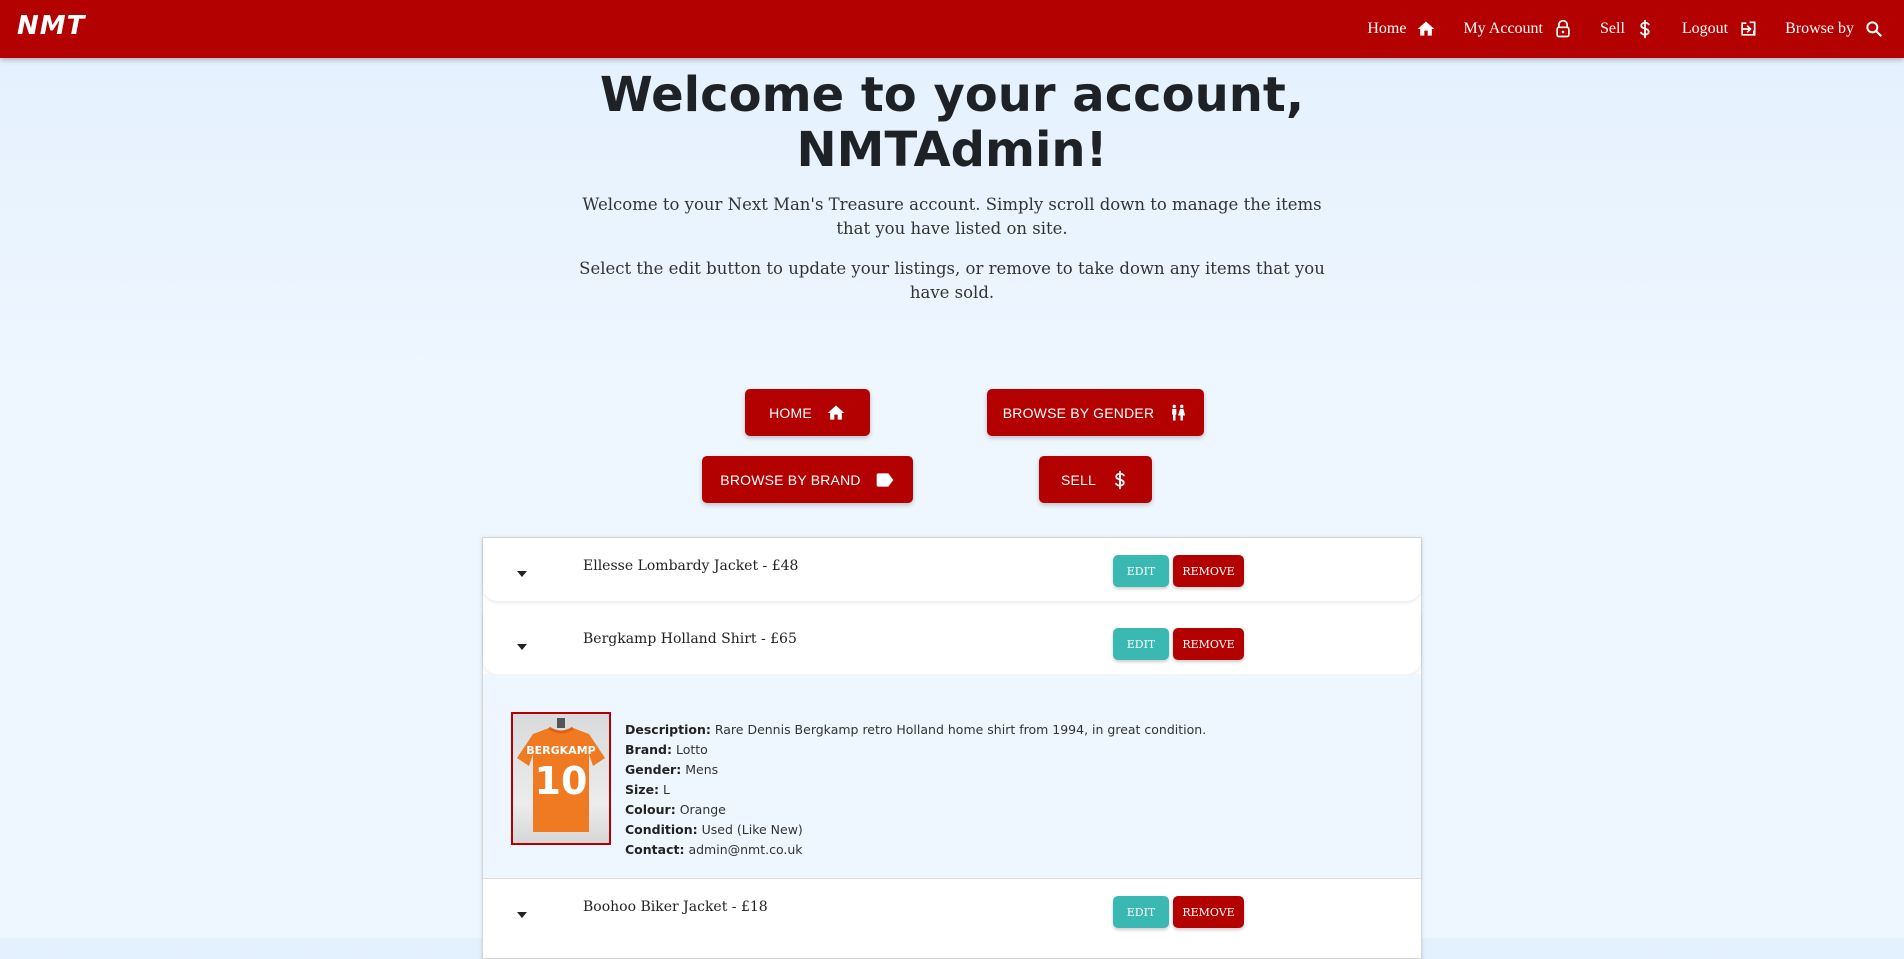 The image size is (1904, 959). Describe the element at coordinates (690, 639) in the screenshot. I see `listing-title: Bergkamp Holland Shirt - £65` at that location.